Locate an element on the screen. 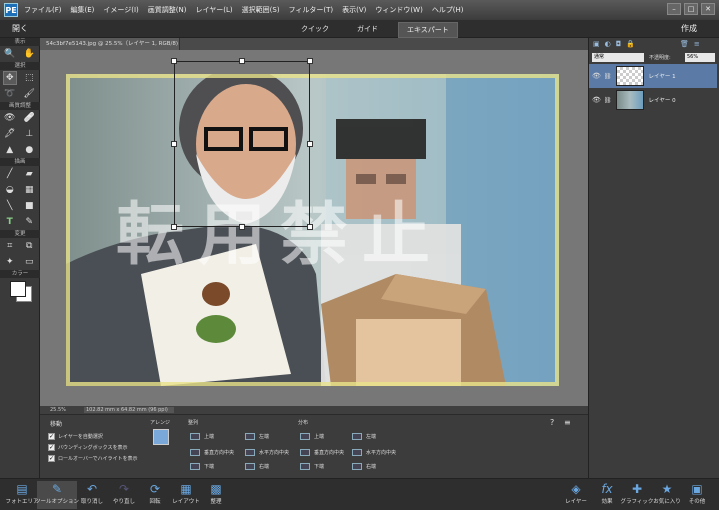  layer-row-1: 👁 ⛓ レイヤー 1 is located at coordinates (653, 76).